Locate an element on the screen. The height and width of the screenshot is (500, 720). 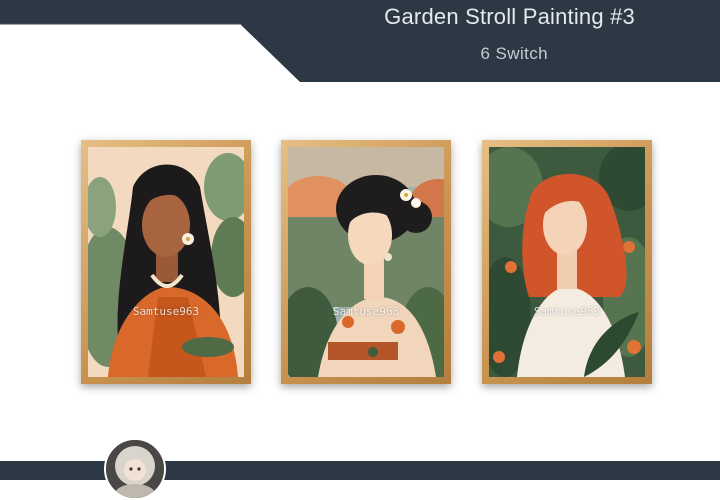
creator-avatar is located at coordinates (135, 469).